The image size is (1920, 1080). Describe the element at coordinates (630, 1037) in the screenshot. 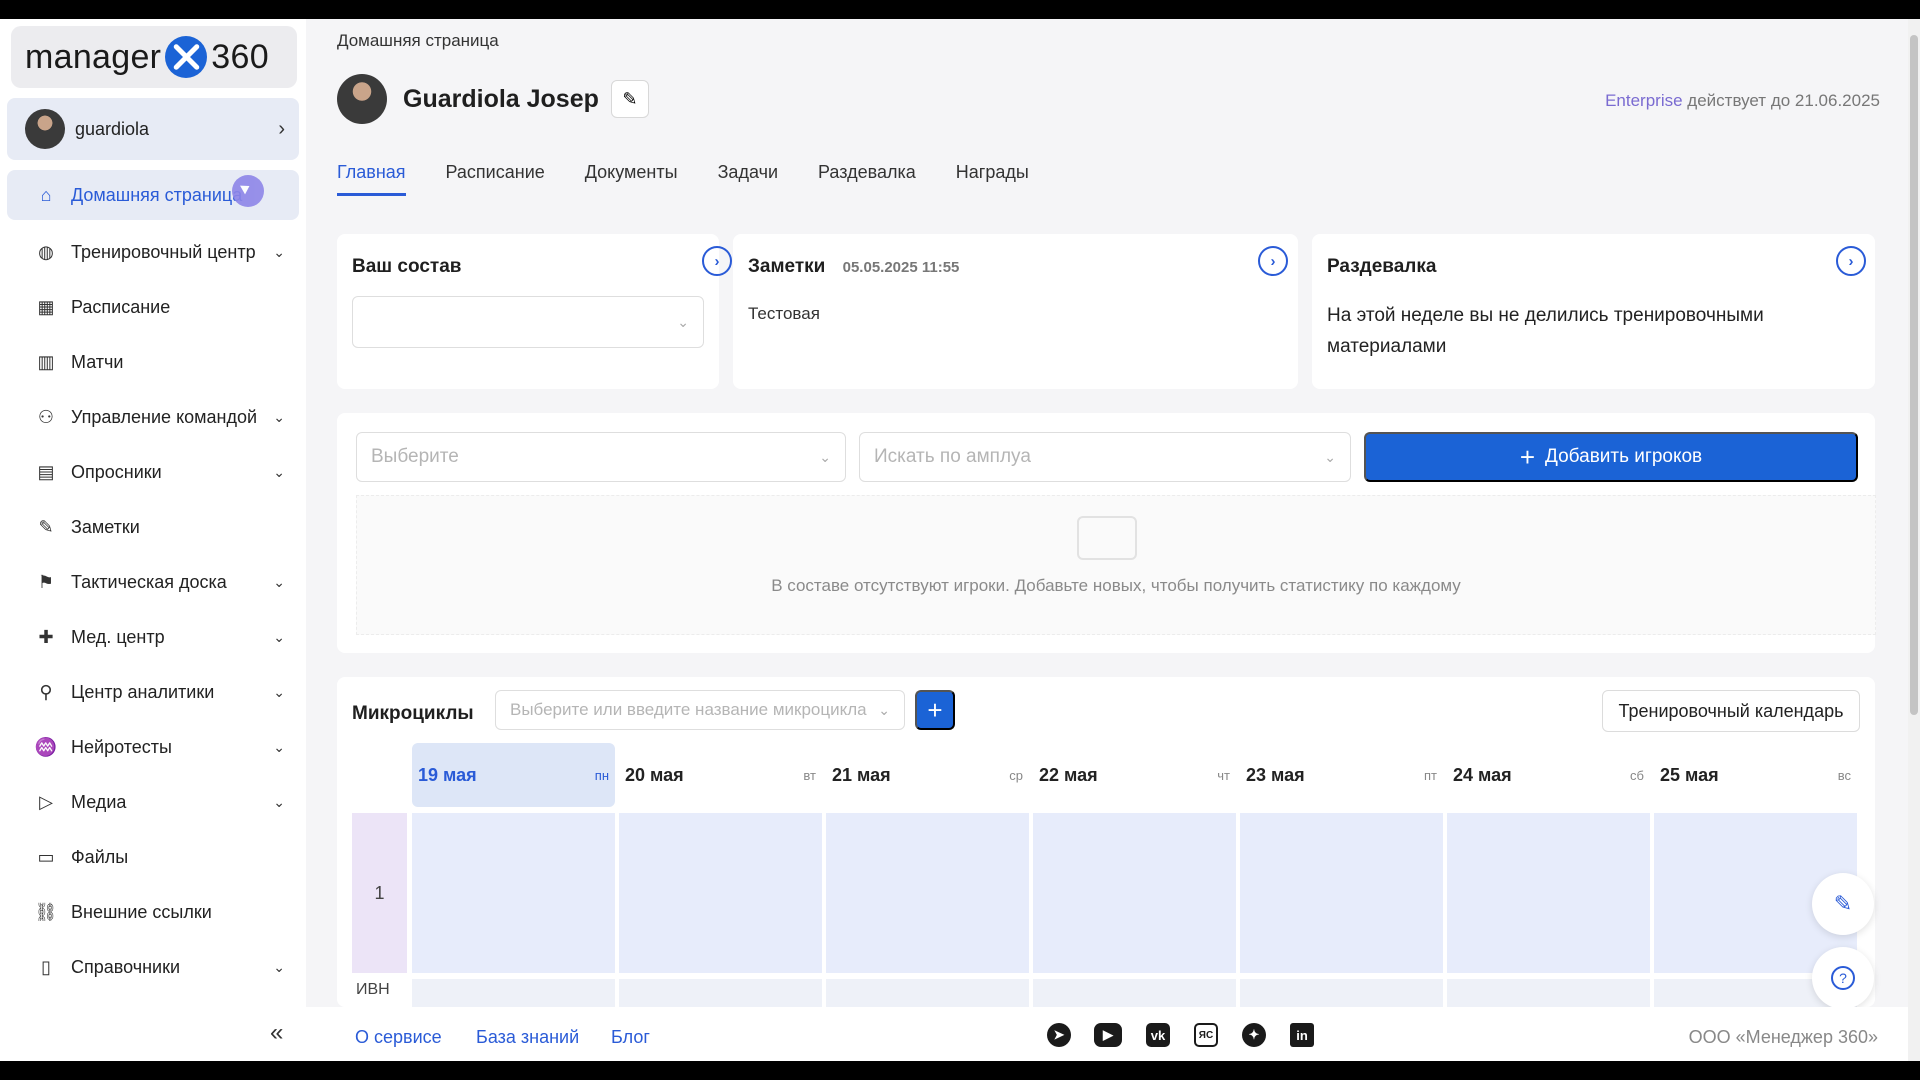

I see `footer-link-blog: Блог` at that location.